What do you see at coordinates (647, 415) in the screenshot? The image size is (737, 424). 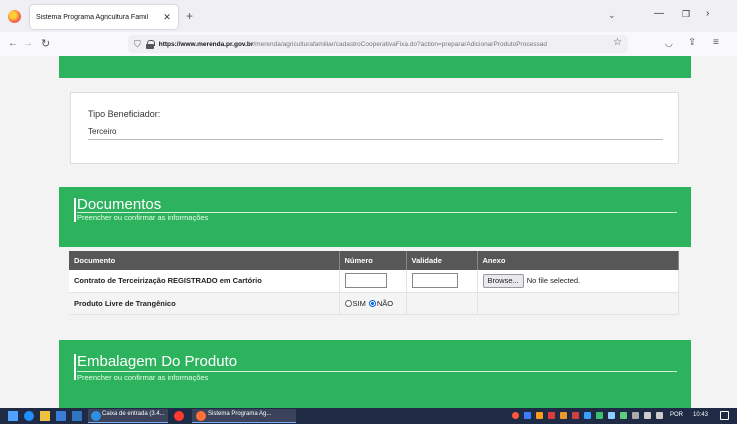 I see `volume-icon` at bounding box center [647, 415].